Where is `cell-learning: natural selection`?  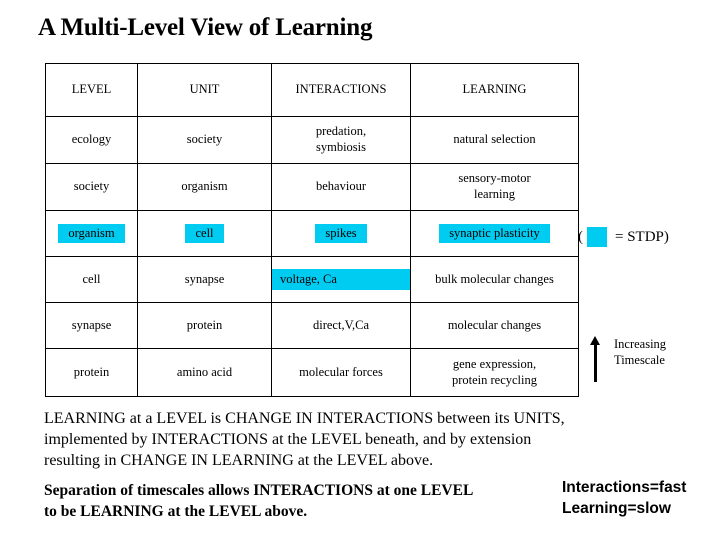
cell-learning: natural selection is located at coordinates (494, 140).